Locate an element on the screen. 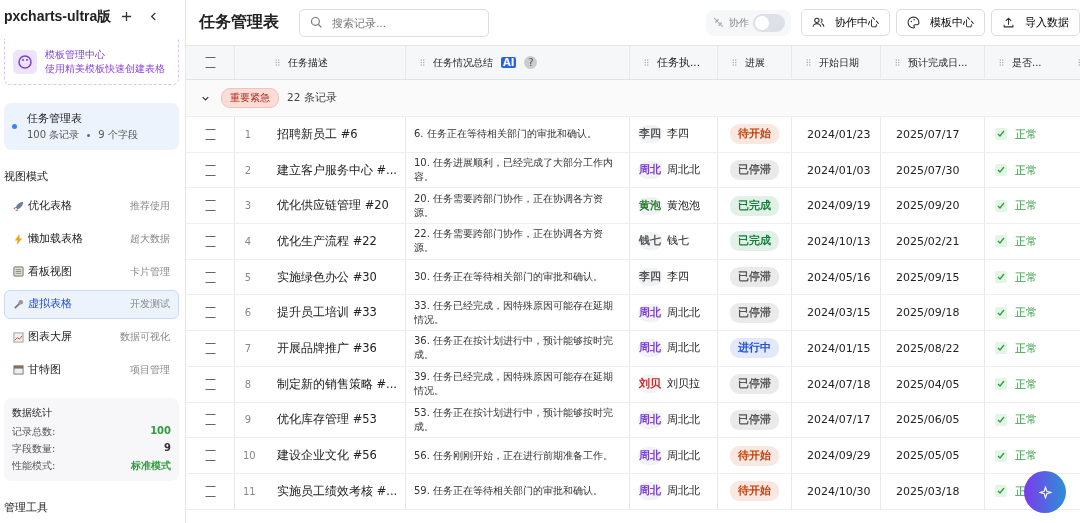 The image size is (1080, 523). sparkle-icon is located at coordinates (1045, 492).